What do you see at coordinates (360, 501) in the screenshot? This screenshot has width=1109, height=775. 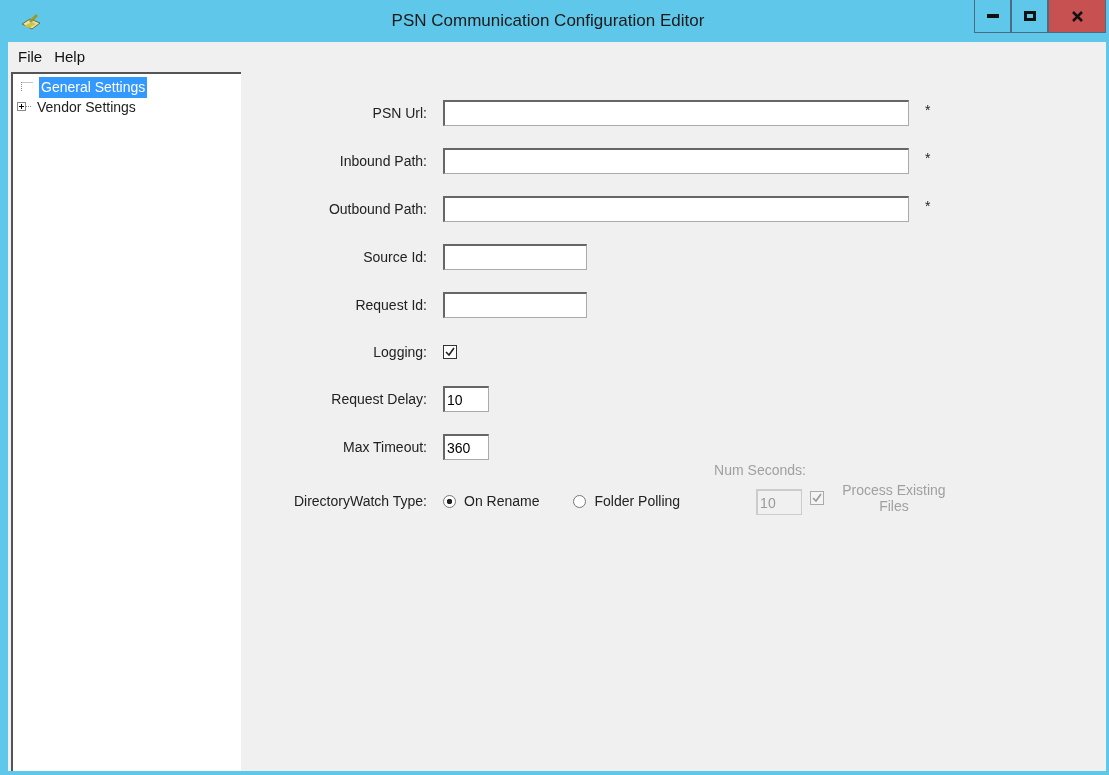 I see `field-label: DirectoryWatch Type:` at bounding box center [360, 501].